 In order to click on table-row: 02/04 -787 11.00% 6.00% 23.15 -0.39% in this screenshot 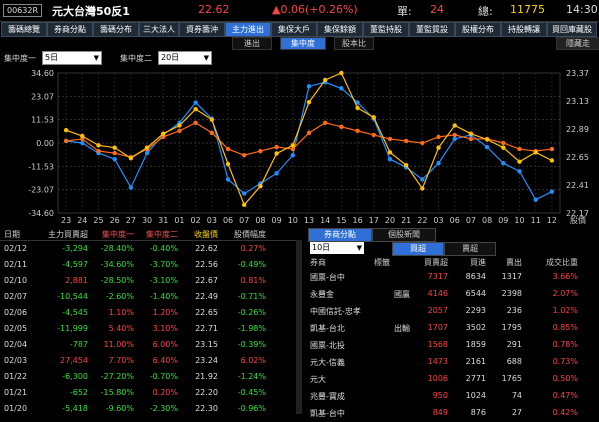, I will do `click(151, 346)`.